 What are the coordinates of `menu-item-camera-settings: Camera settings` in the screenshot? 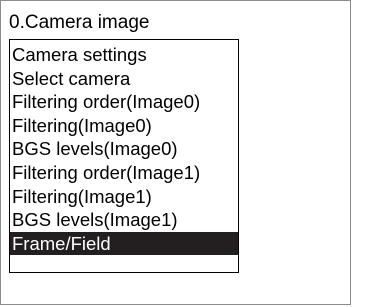 It's located at (124, 55).